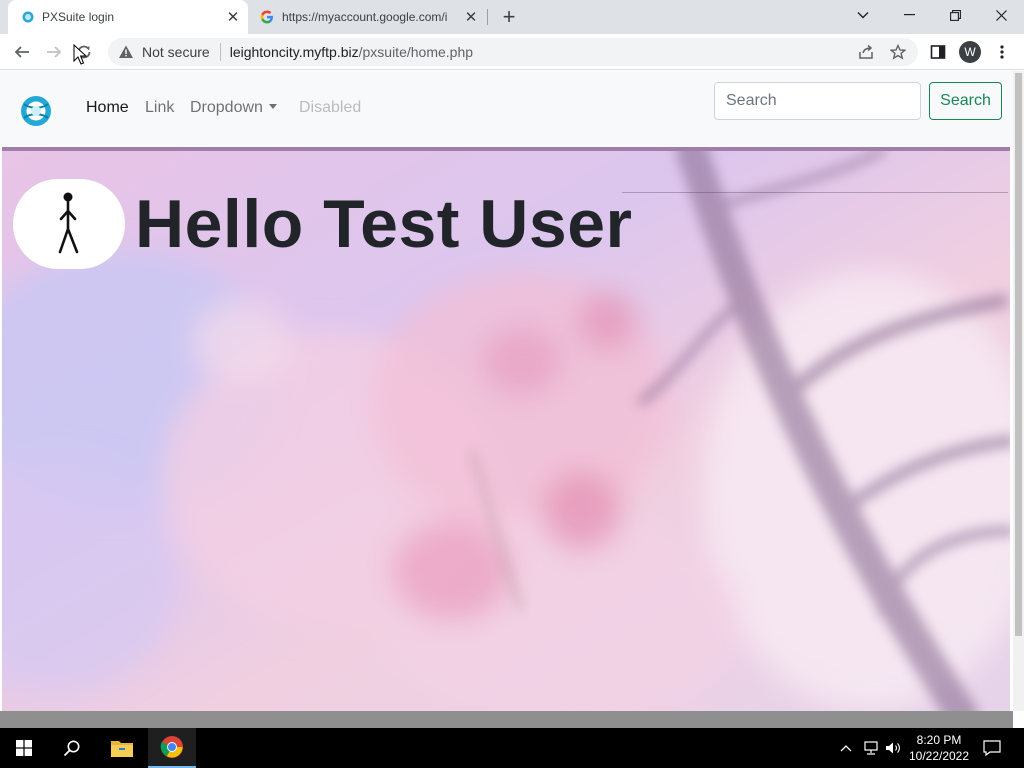 This screenshot has height=768, width=1024. Describe the element at coordinates (817, 101) in the screenshot. I see `search-input` at that location.